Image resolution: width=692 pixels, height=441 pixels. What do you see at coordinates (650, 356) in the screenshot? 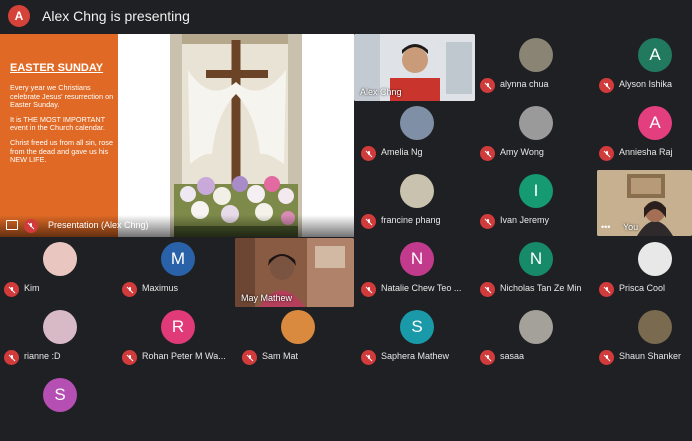
I see `participant-name: Shaun Shanker` at bounding box center [650, 356].